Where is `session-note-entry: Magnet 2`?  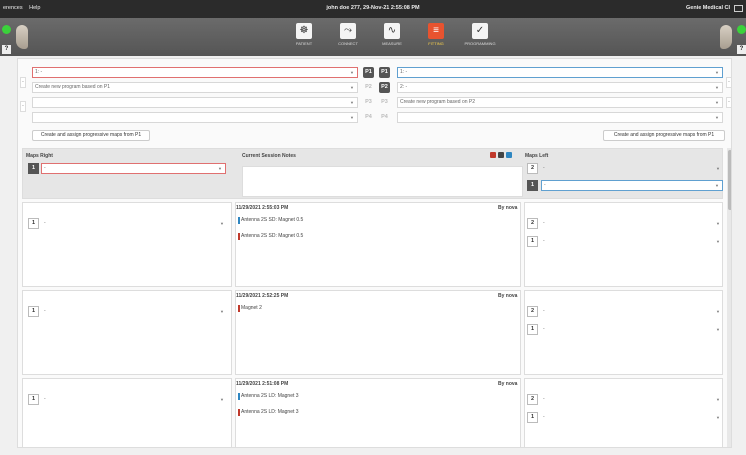
session-note-entry: Magnet 2 is located at coordinates (250, 308).